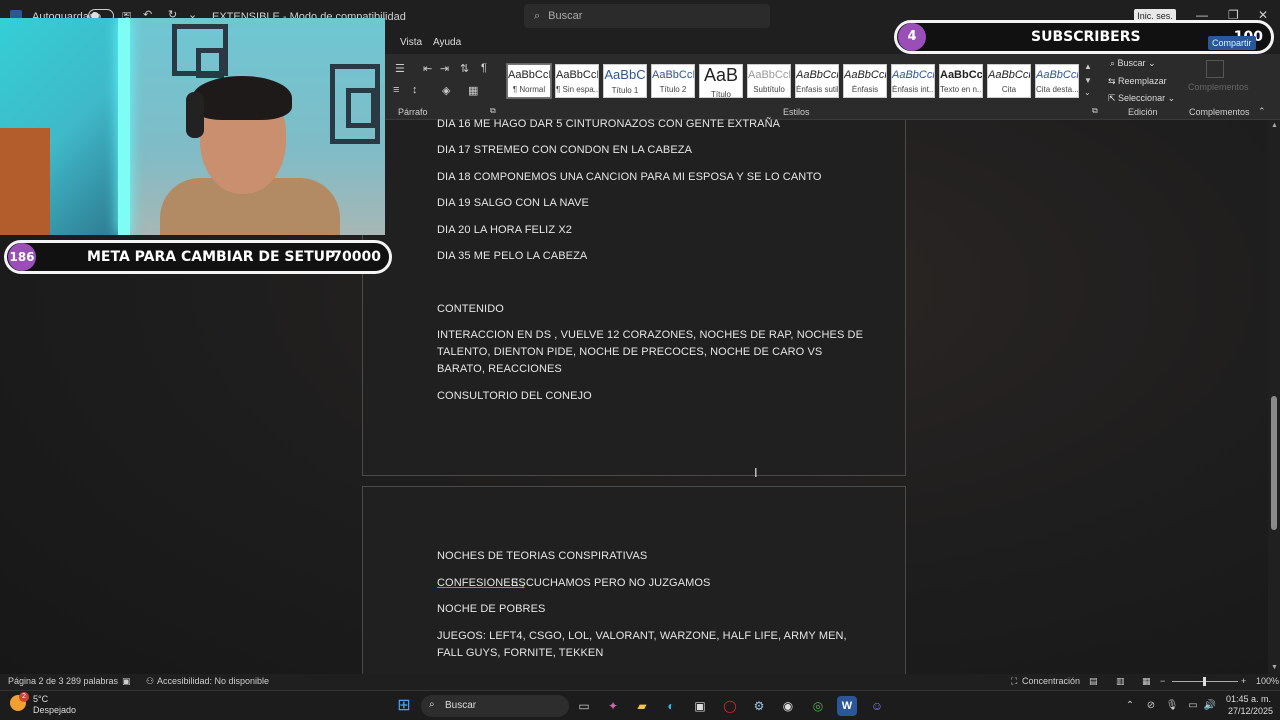 The image size is (1280, 720). Describe the element at coordinates (415, 90) in the screenshot. I see `line-spacing-icon: ↕` at that location.